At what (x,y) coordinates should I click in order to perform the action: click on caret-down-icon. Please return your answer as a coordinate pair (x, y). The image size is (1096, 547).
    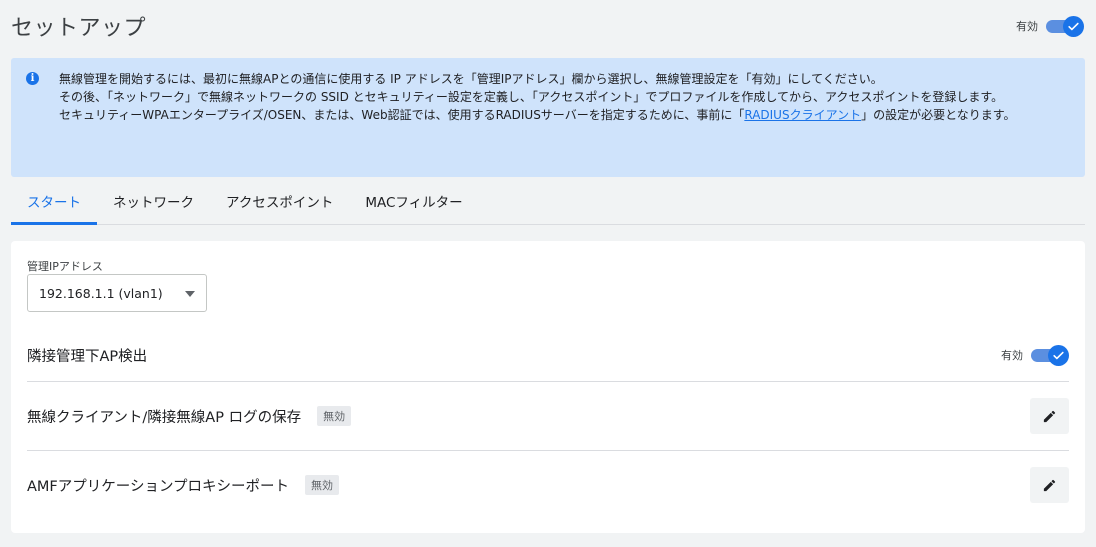
    Looking at the image, I should click on (190, 294).